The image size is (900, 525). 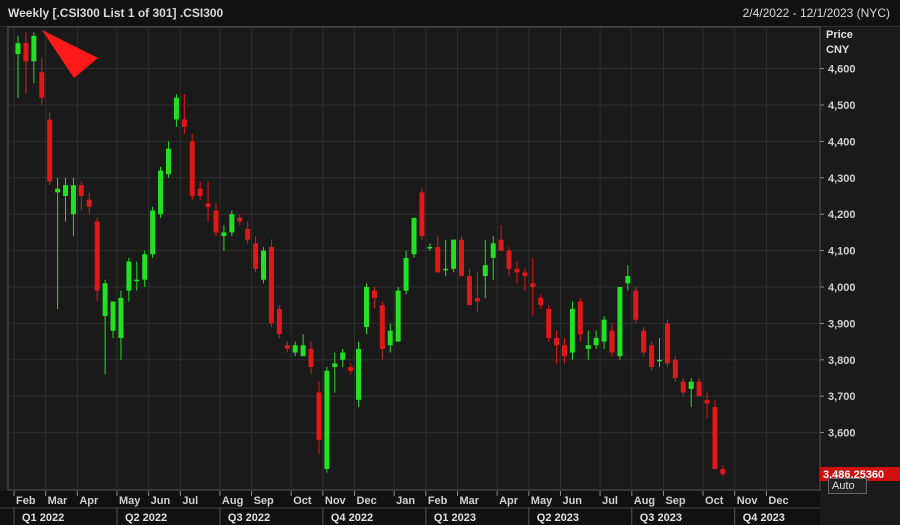 What do you see at coordinates (610, 501) in the screenshot?
I see `month-label: Jul` at bounding box center [610, 501].